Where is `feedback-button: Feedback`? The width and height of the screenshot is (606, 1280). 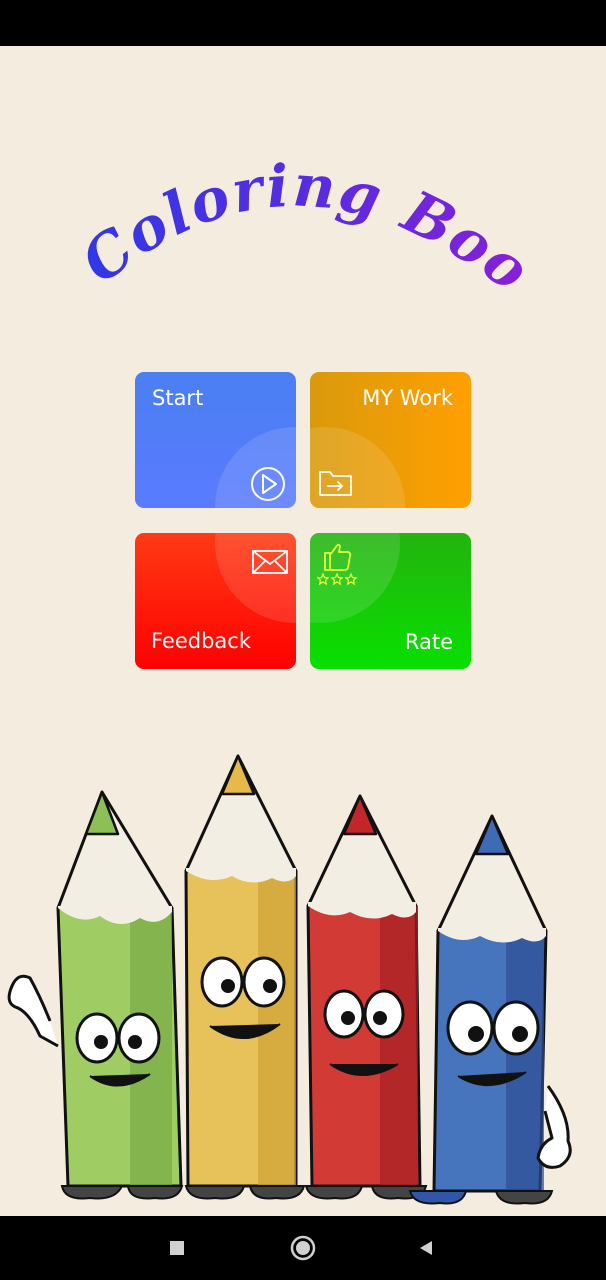
feedback-button: Feedback is located at coordinates (215, 601).